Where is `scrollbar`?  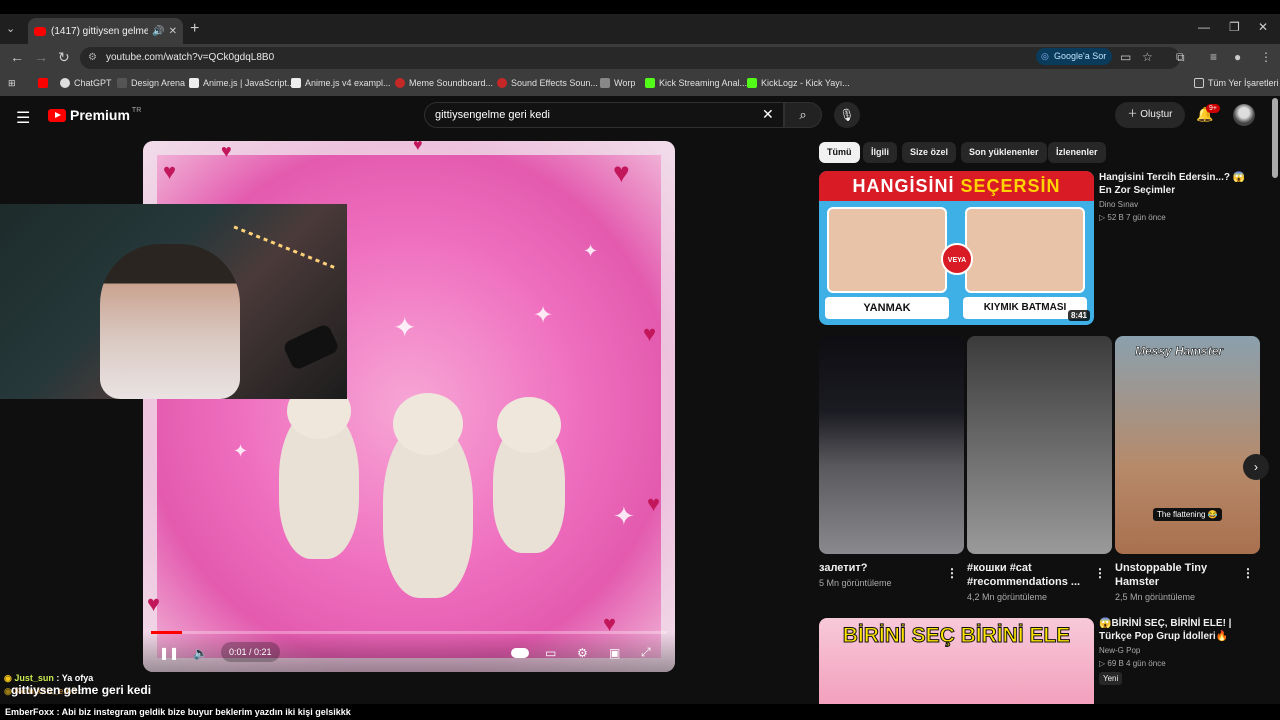
scrollbar is located at coordinates (1275, 138).